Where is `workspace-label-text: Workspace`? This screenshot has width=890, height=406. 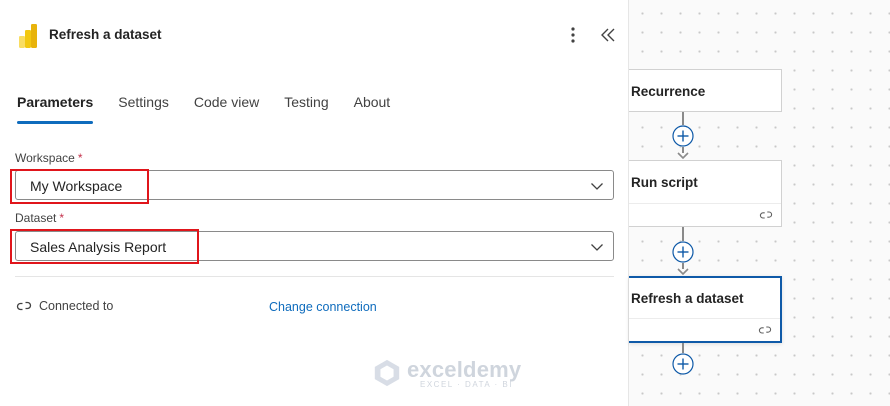 workspace-label-text: Workspace is located at coordinates (45, 158).